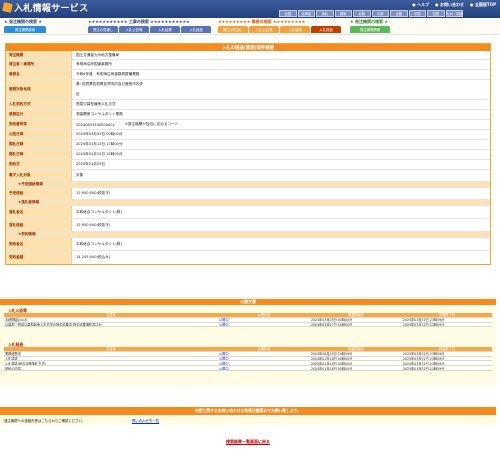  What do you see at coordinates (436, 13) in the screenshot?
I see `region-tab-shikoku: 四国` at bounding box center [436, 13].